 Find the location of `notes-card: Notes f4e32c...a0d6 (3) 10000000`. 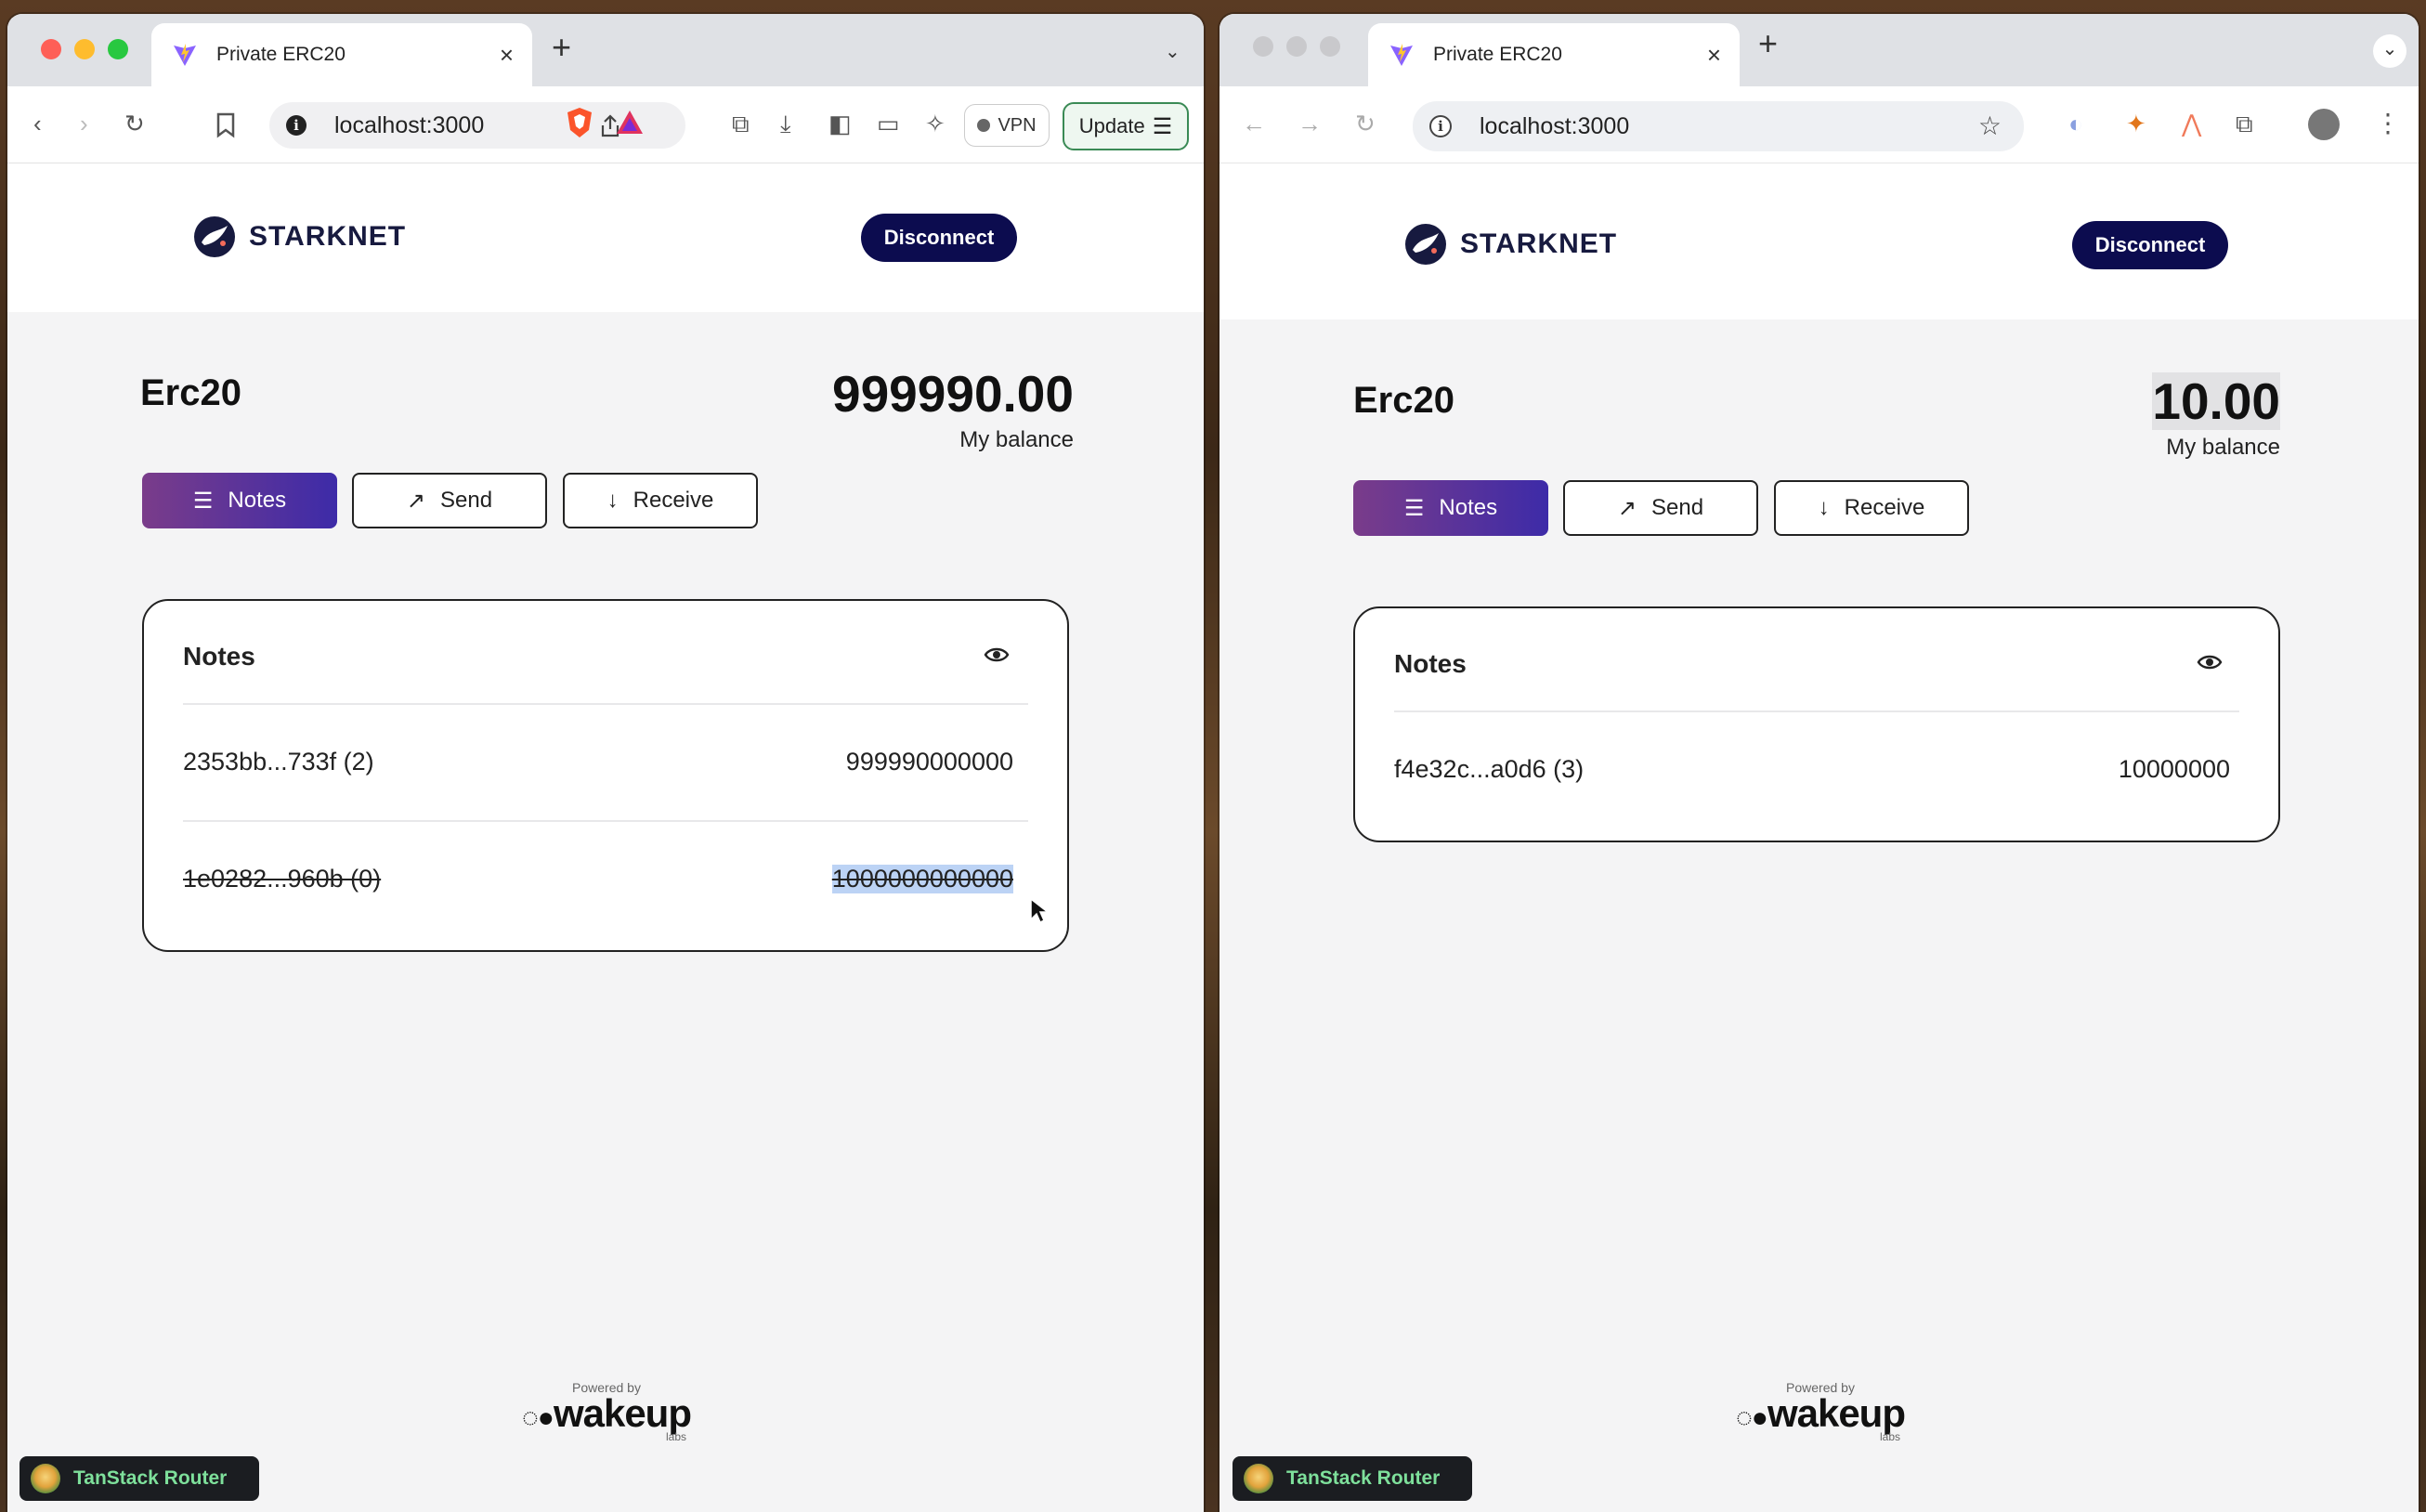

notes-card: Notes f4e32c...a0d6 (3) 10000000 is located at coordinates (1817, 724).